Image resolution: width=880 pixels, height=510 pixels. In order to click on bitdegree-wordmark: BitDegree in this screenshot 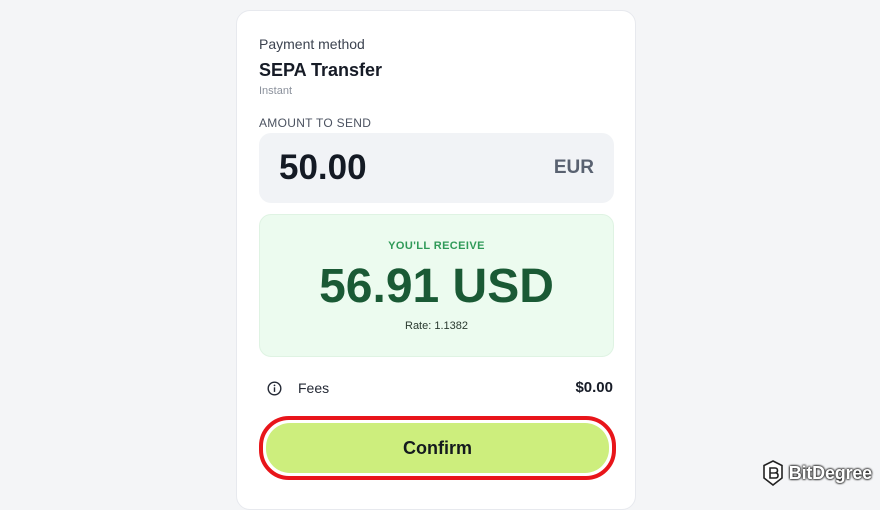, I will do `click(830, 472)`.